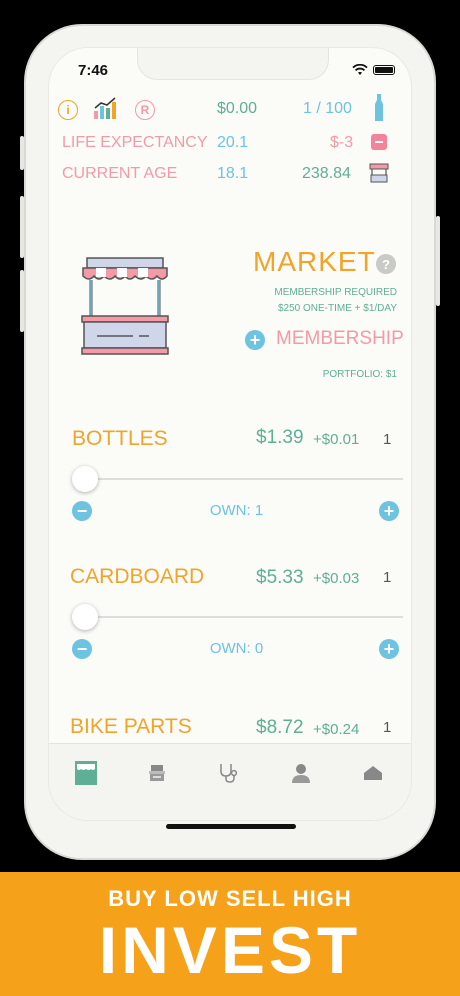 This screenshot has width=460, height=996. Describe the element at coordinates (359, 374) in the screenshot. I see `portfolio-value: PORTFOLIO: $1` at that location.